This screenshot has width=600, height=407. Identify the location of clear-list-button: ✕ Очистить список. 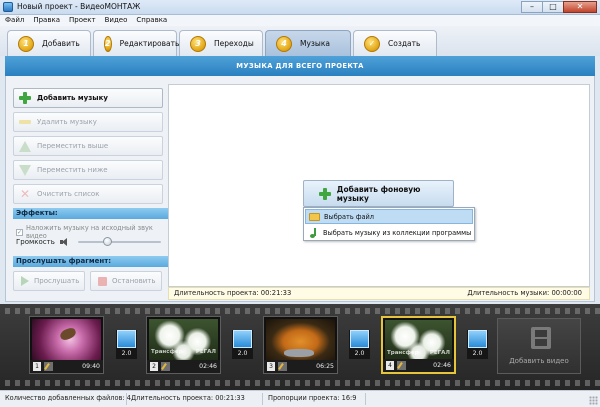
(88, 194).